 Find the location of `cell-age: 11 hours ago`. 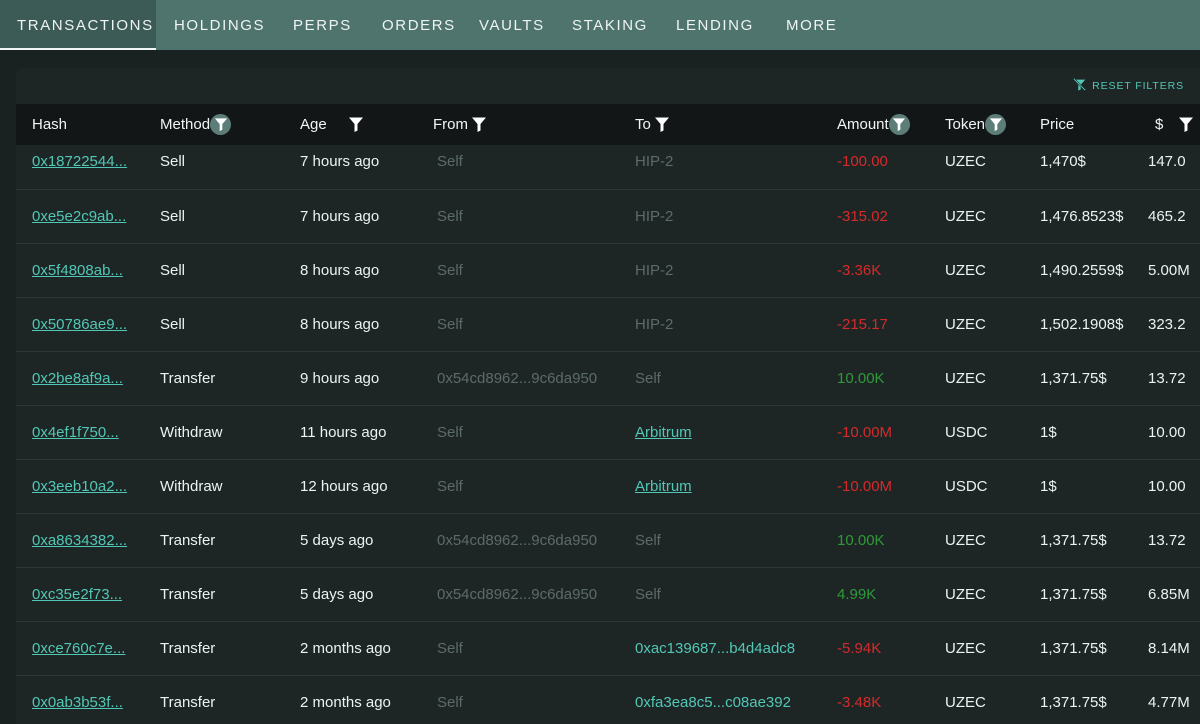

cell-age: 11 hours ago is located at coordinates (343, 432).